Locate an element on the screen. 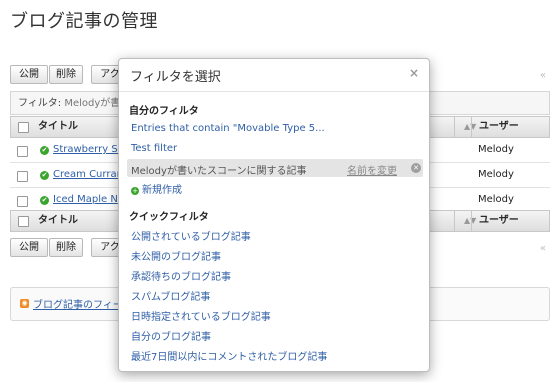  entry-title-link: Cream Curran is located at coordinates (88, 175).